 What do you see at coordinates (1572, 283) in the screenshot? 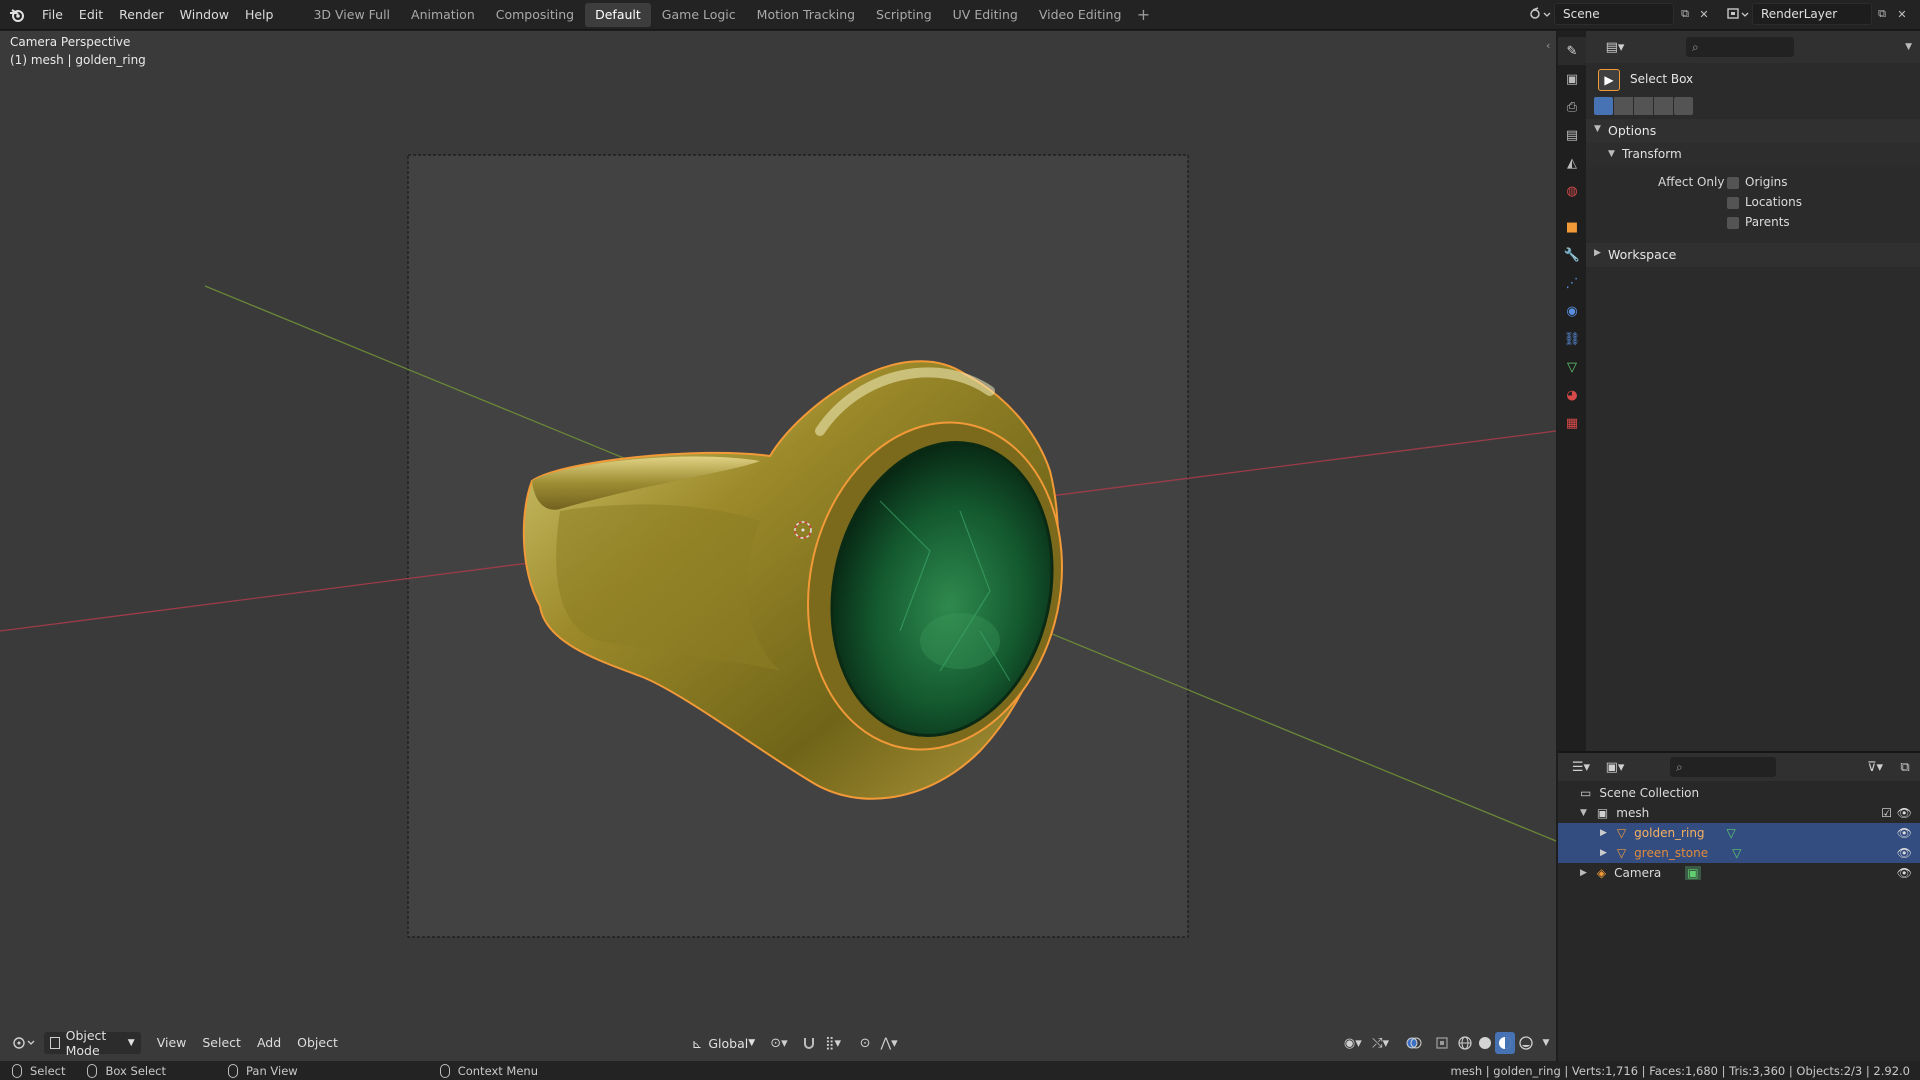
I see `particles-tab-icon: ⋰` at bounding box center [1572, 283].